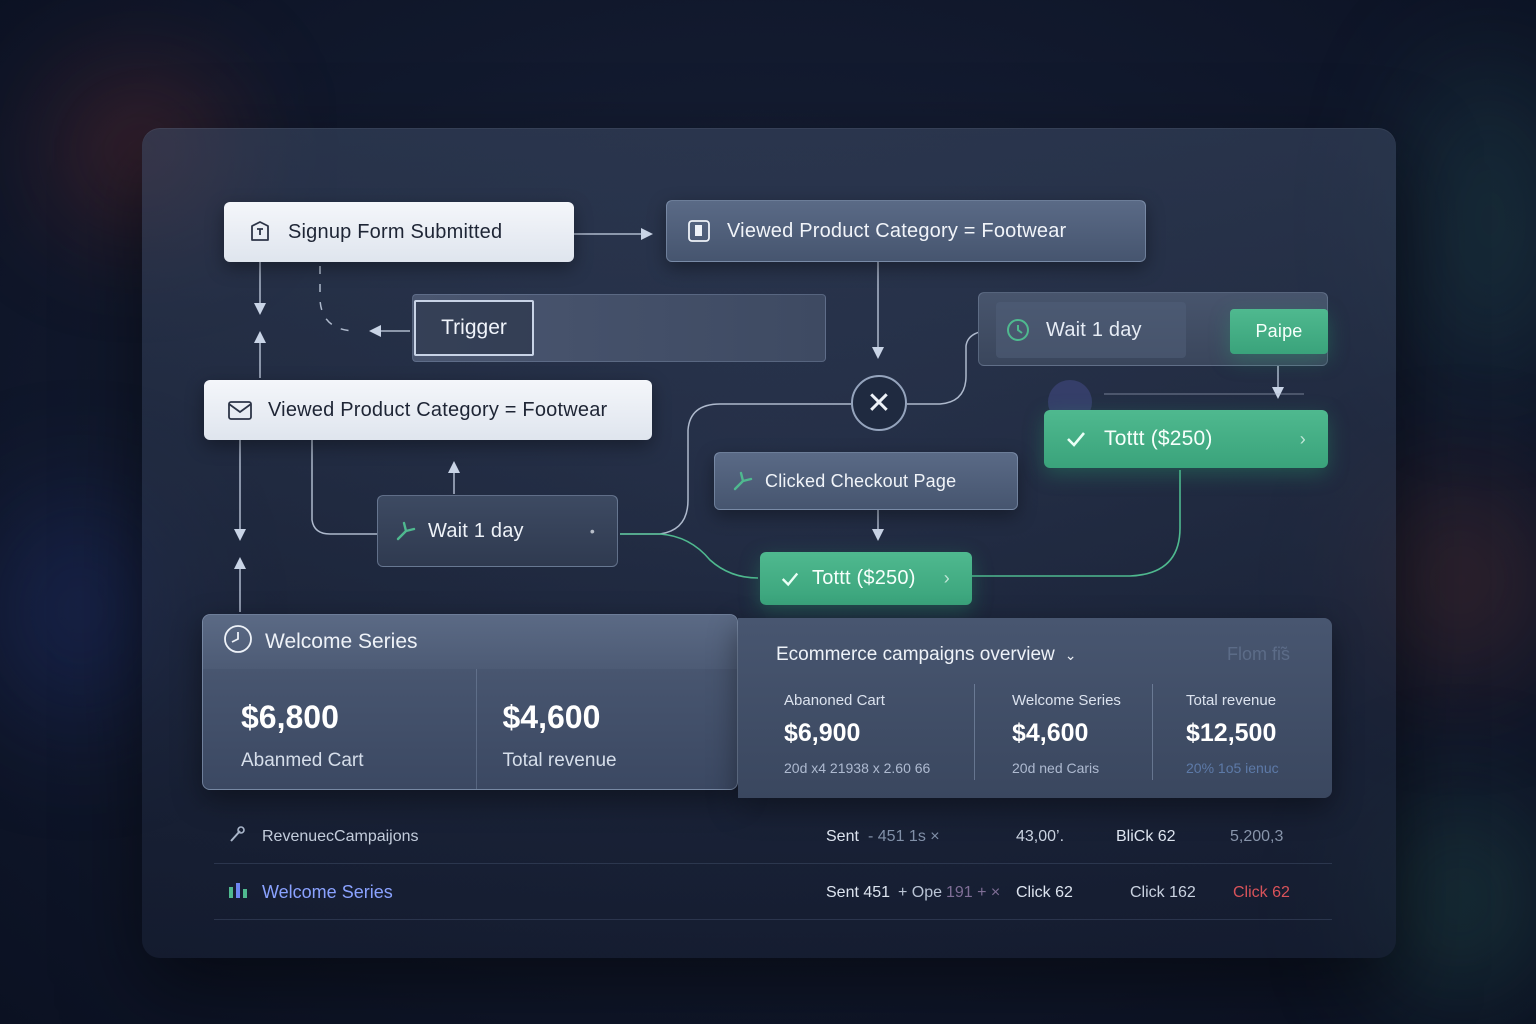 The width and height of the screenshot is (1536, 1024). What do you see at coordinates (327, 892) in the screenshot?
I see `row-name-link: Welcome Series` at bounding box center [327, 892].